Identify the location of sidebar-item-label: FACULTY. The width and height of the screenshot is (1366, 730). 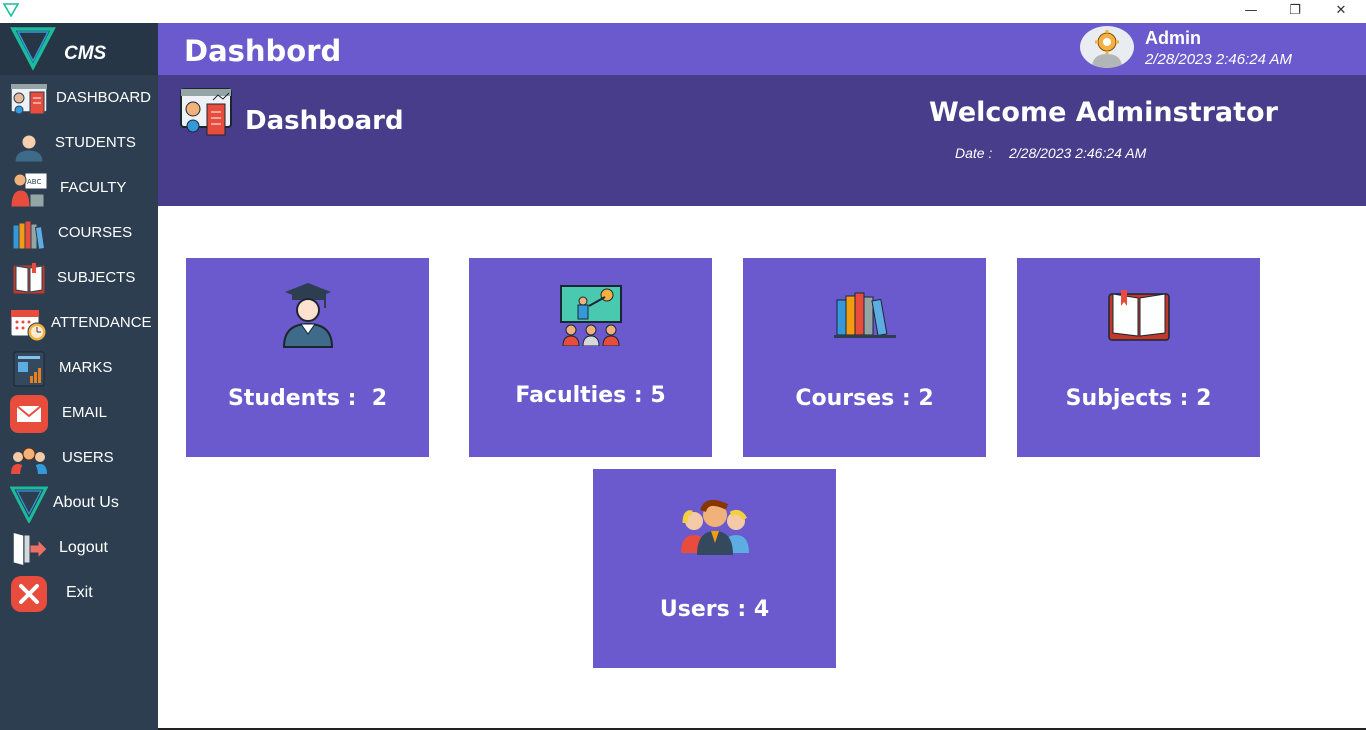
(93, 187).